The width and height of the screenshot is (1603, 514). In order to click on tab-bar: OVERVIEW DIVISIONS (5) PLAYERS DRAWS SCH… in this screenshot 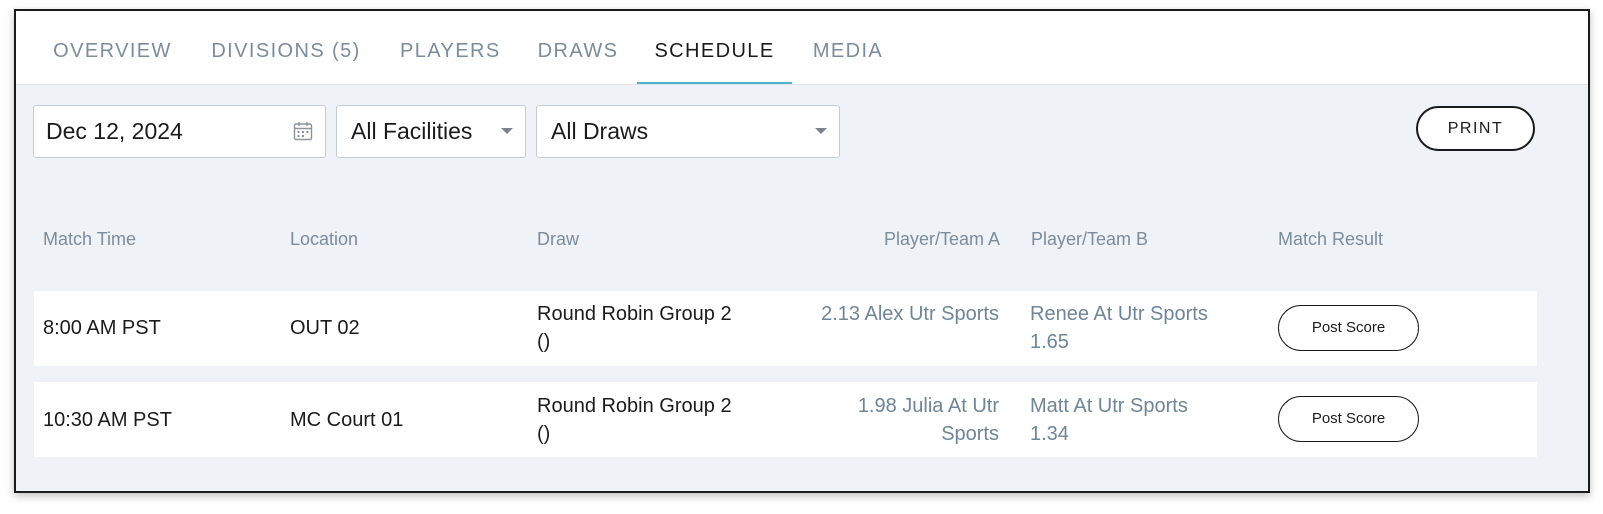, I will do `click(802, 48)`.